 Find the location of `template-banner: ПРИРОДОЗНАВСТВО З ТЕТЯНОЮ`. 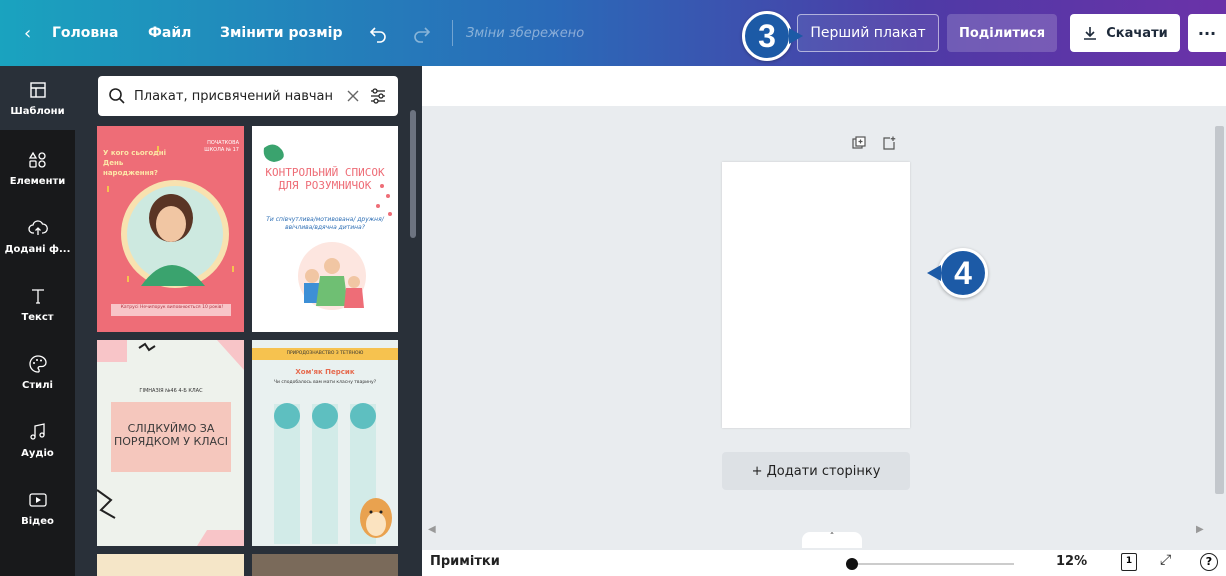

template-banner: ПРИРОДОЗНАВСТВО З ТЕТЯНОЮ is located at coordinates (325, 353).